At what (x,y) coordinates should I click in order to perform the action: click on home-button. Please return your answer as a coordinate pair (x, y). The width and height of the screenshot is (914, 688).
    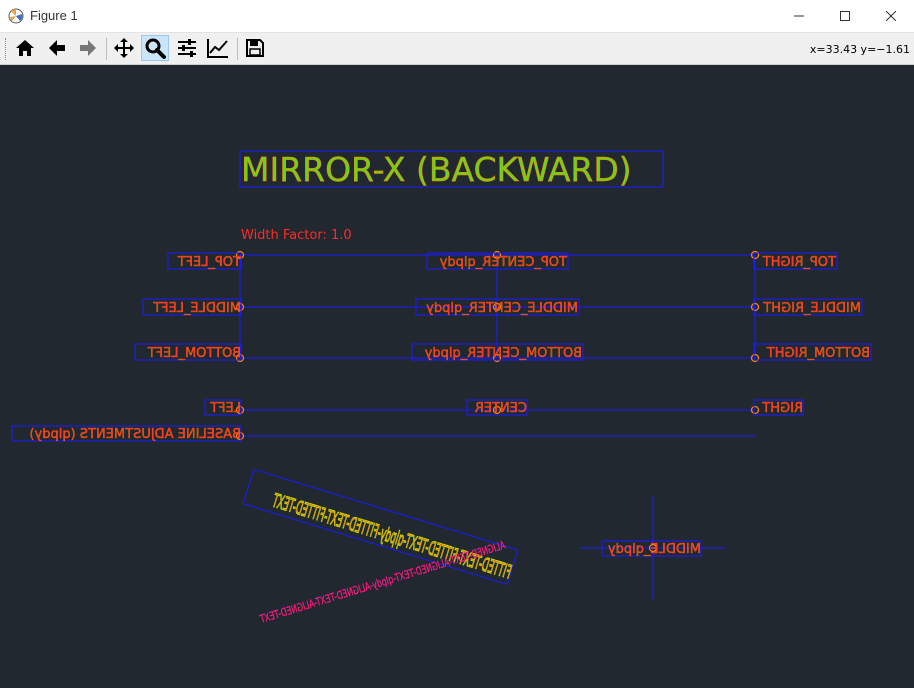
    Looking at the image, I should click on (25, 48).